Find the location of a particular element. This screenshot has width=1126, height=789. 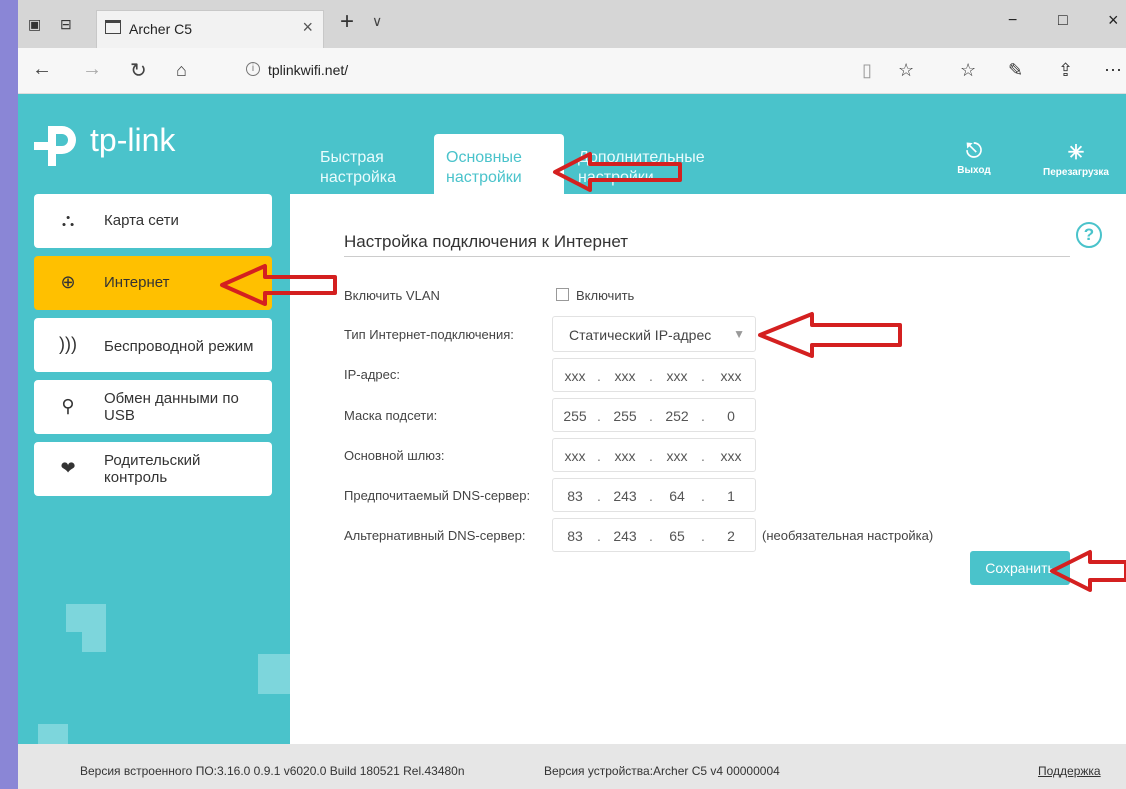

hardware-version: Версия устройства:Archer C5 v4 00000004 is located at coordinates (662, 771).